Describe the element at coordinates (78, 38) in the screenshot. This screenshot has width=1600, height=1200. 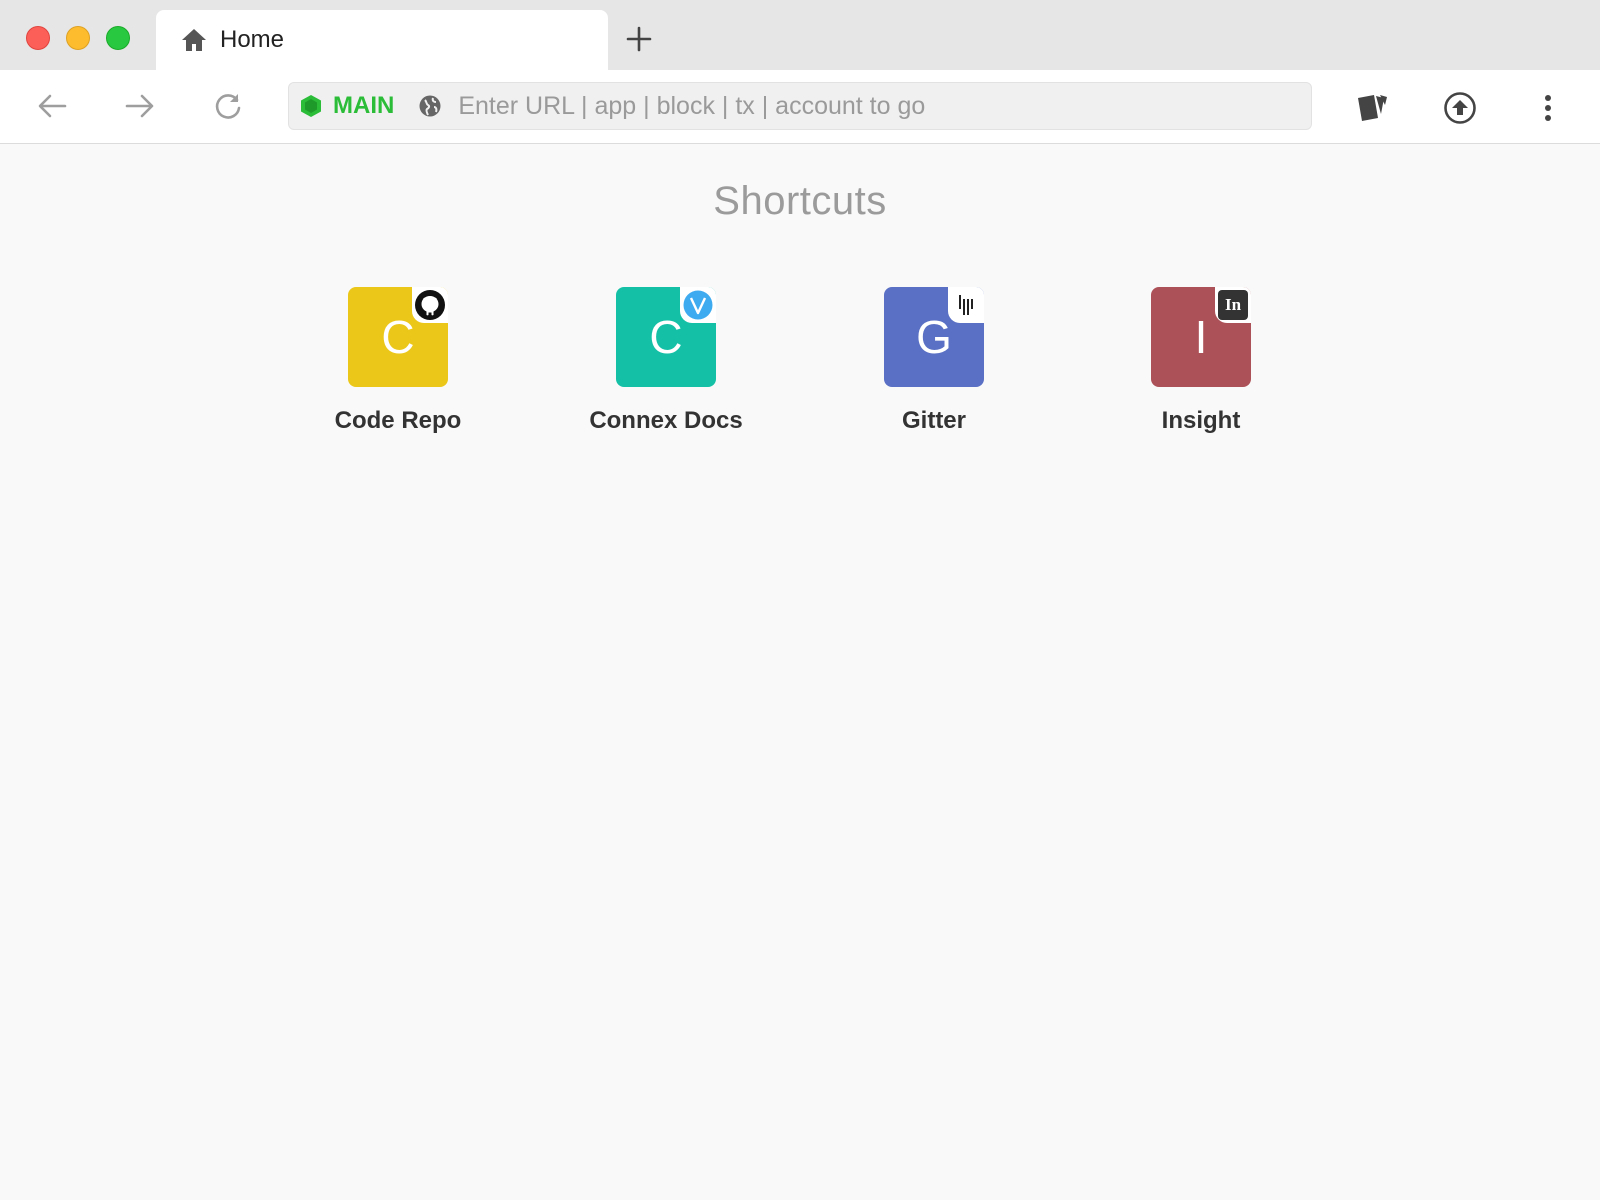
I see `window-minimize-button` at that location.